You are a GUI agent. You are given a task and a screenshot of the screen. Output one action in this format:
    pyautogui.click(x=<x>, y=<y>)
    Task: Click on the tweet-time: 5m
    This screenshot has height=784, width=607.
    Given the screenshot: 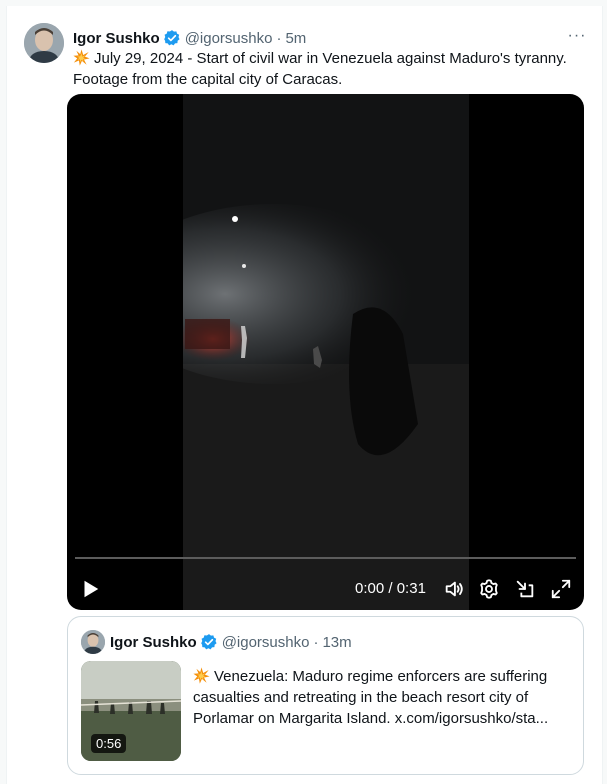 What is the action you would take?
    pyautogui.click(x=295, y=38)
    